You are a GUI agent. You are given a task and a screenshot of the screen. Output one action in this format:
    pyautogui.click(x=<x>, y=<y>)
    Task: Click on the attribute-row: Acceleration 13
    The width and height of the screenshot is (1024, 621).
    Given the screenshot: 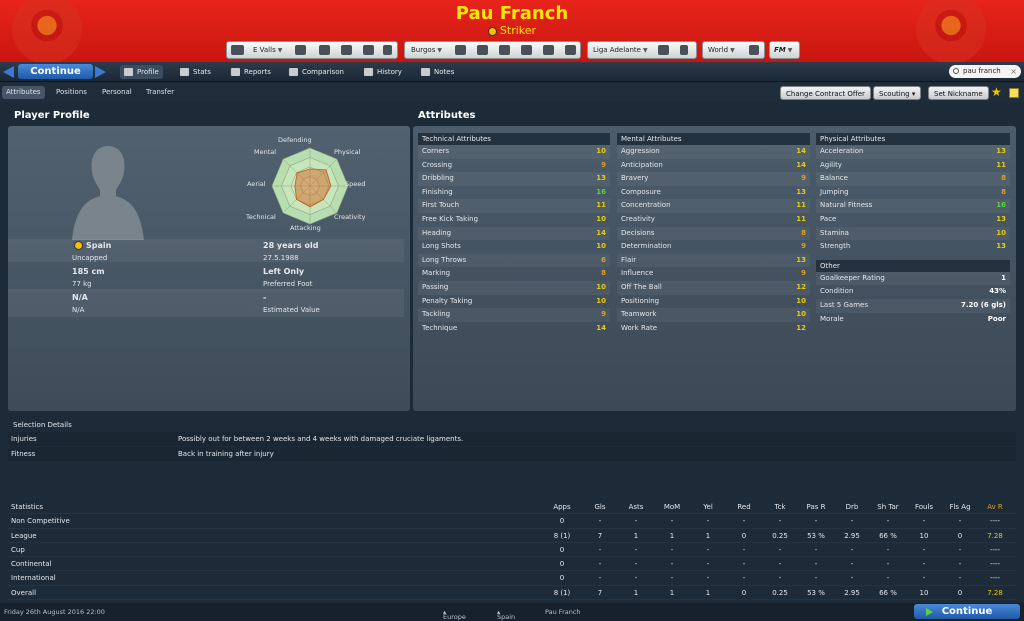 What is the action you would take?
    pyautogui.click(x=913, y=152)
    